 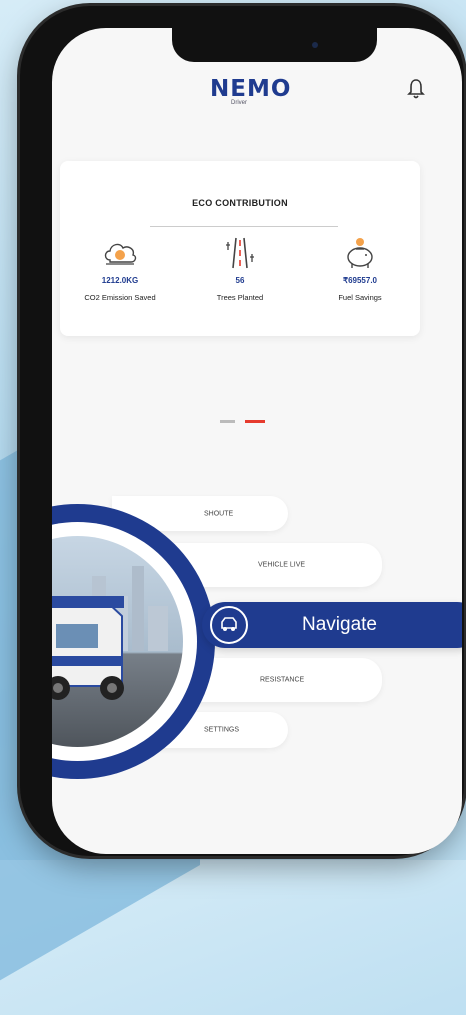 What do you see at coordinates (282, 680) in the screenshot?
I see `menu-item-label: RESISTANCE` at bounding box center [282, 680].